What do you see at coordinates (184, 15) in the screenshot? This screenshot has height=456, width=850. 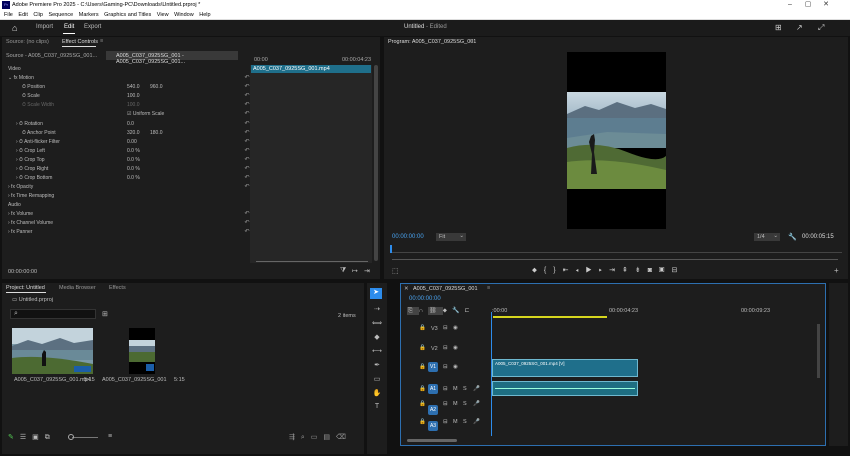 I see `menu-window: Window` at bounding box center [184, 15].